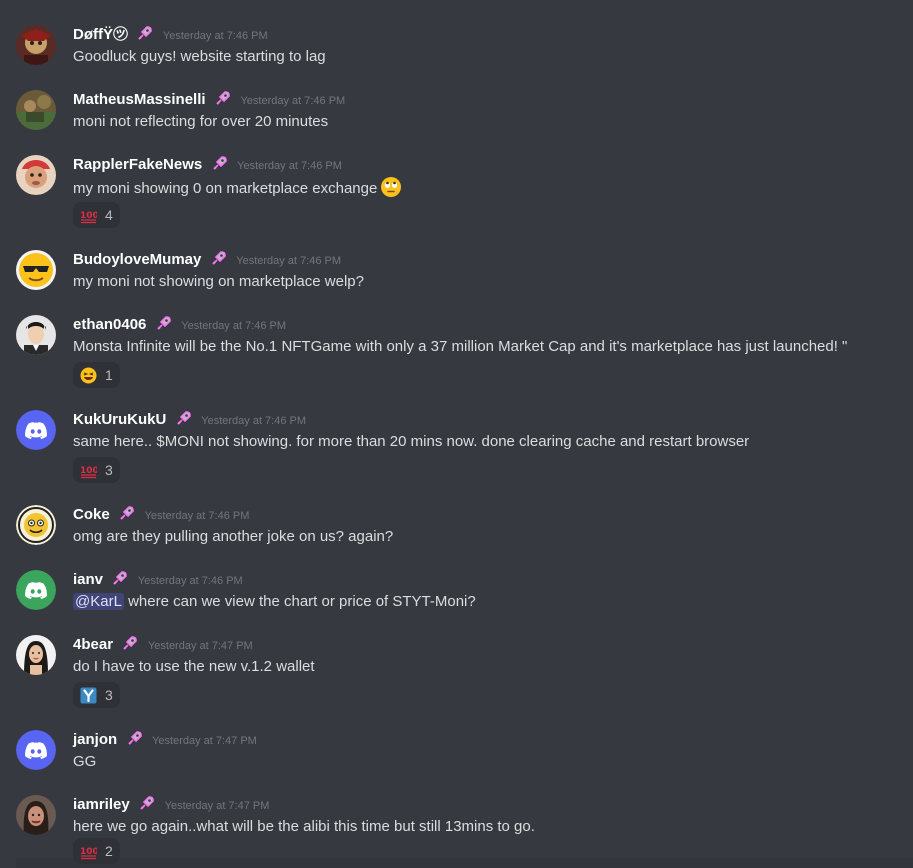  Describe the element at coordinates (137, 164) in the screenshot. I see `username: RapplerFakeNews` at that location.